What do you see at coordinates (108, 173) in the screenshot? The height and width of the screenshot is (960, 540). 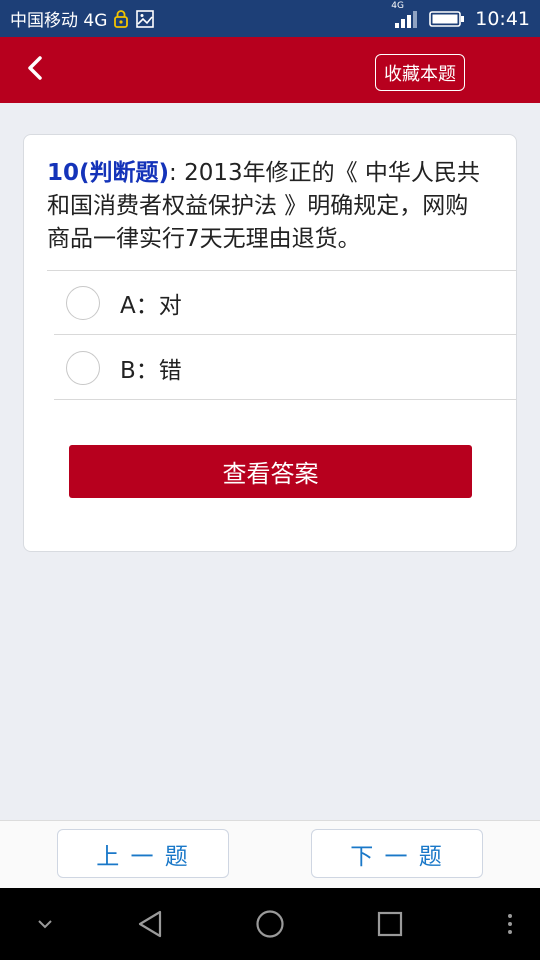 I see `question-tag: 10(判断题)` at bounding box center [108, 173].